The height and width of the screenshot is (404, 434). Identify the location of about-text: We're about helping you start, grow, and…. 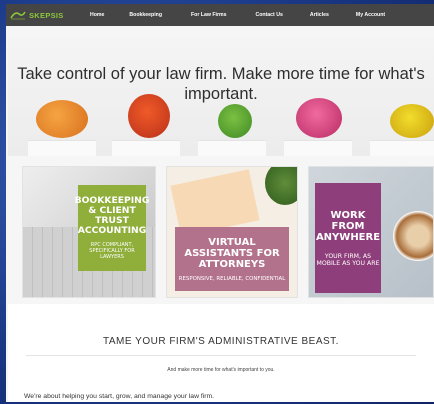
(119, 396).